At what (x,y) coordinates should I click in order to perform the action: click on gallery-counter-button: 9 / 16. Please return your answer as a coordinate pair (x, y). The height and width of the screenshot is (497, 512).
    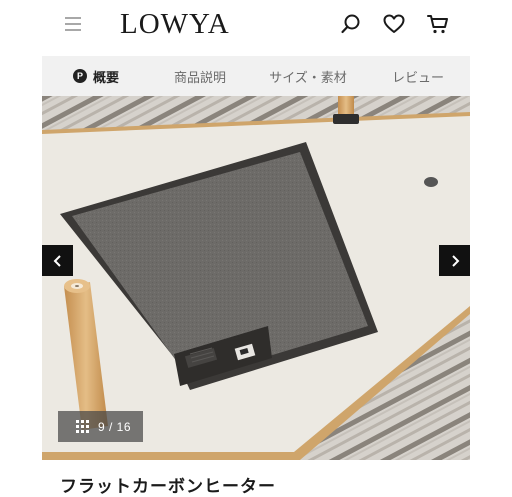
    Looking at the image, I should click on (100, 426).